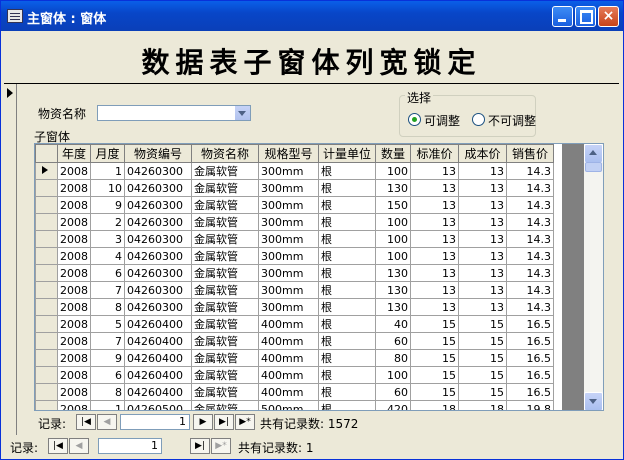 The image size is (624, 460). I want to click on table-cell: 04260500, so click(158, 405).